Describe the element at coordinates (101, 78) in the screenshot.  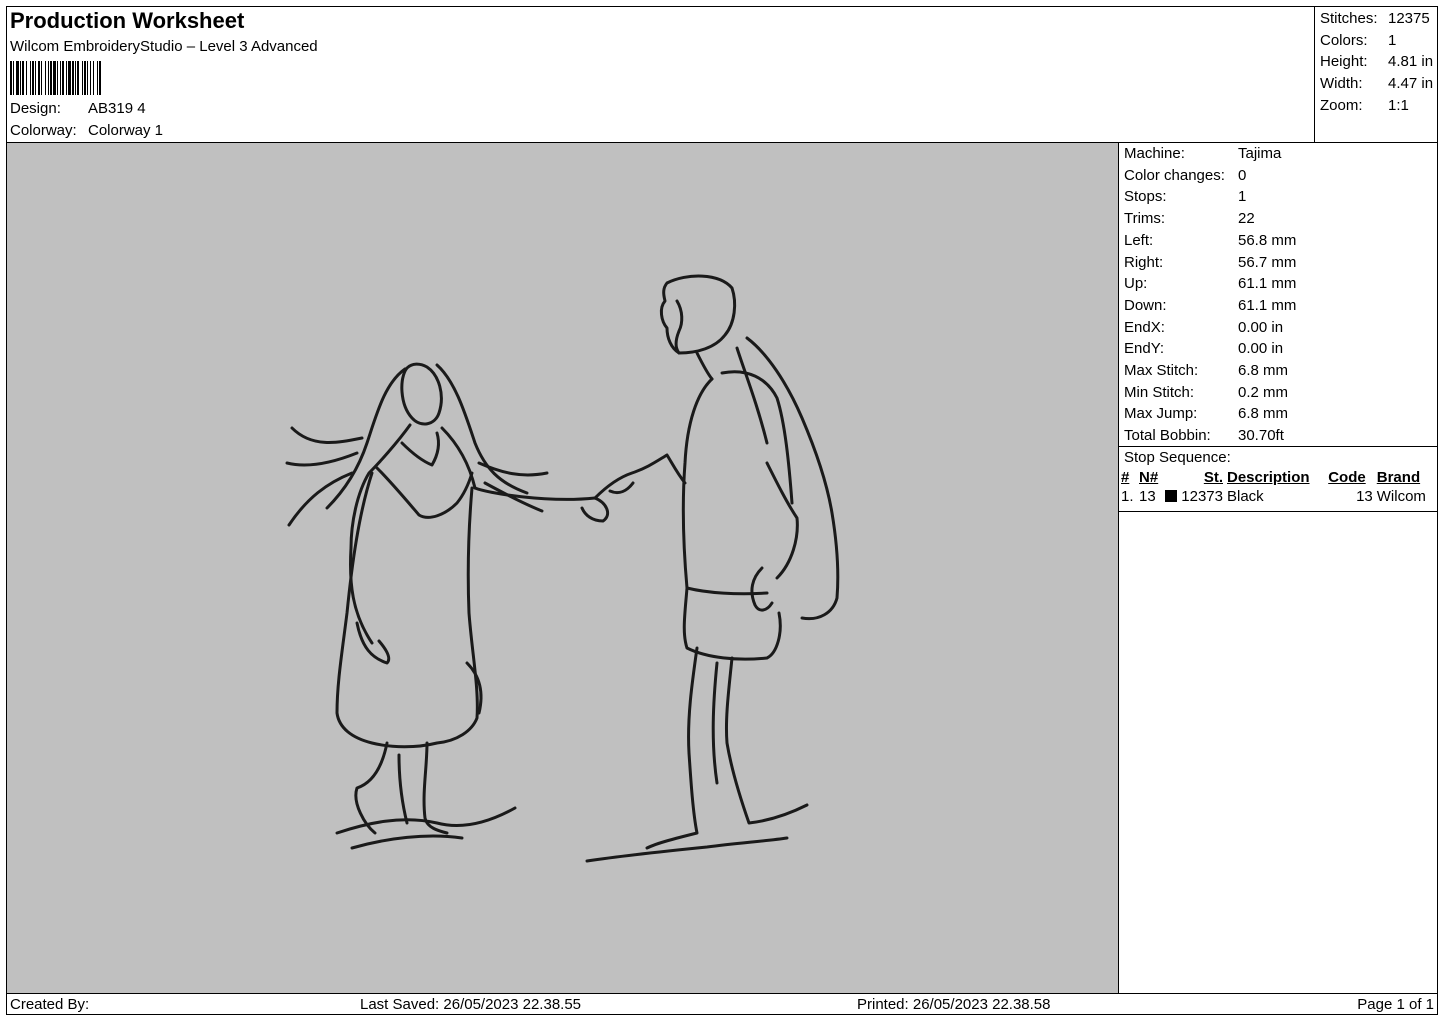
I see `barcode-bar` at that location.